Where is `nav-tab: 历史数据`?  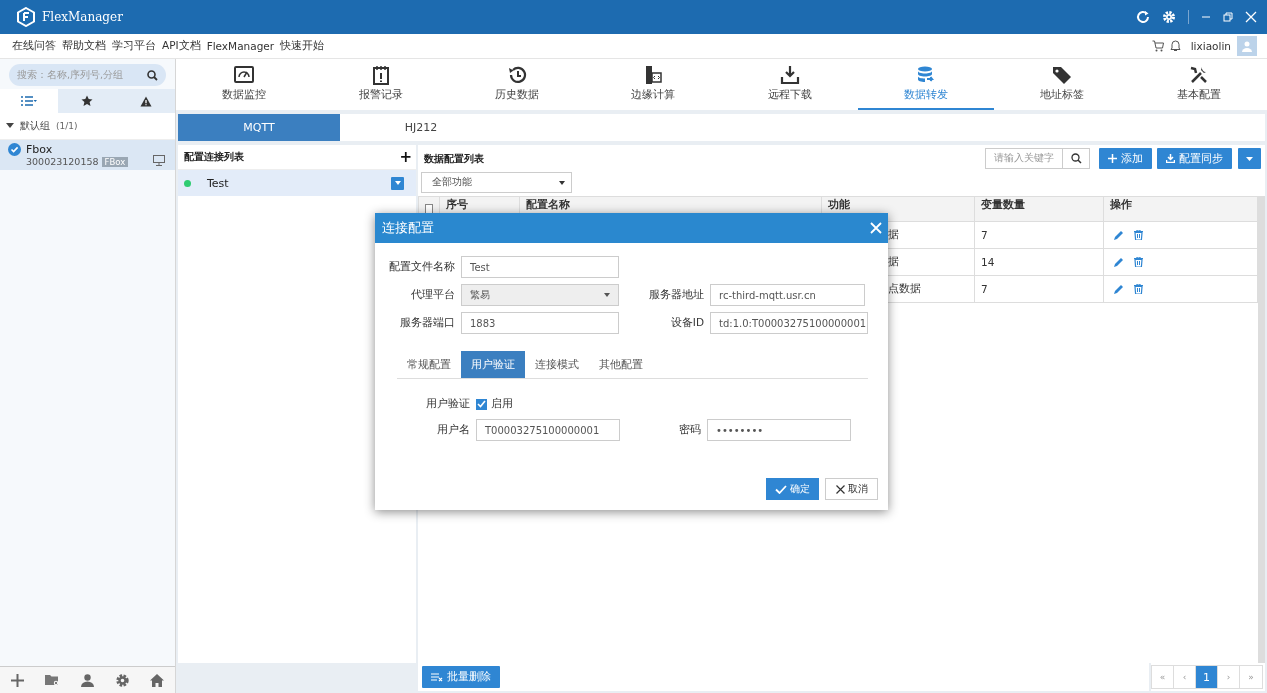 nav-tab: 历史数据 is located at coordinates (517, 84).